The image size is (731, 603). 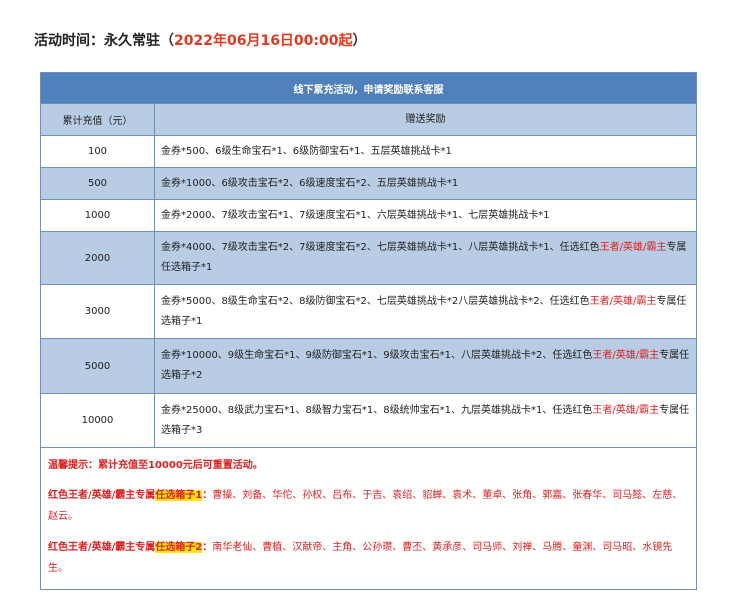 What do you see at coordinates (102, 547) in the screenshot?
I see `box2-label: 红色王者/英雄/霸主专属` at bounding box center [102, 547].